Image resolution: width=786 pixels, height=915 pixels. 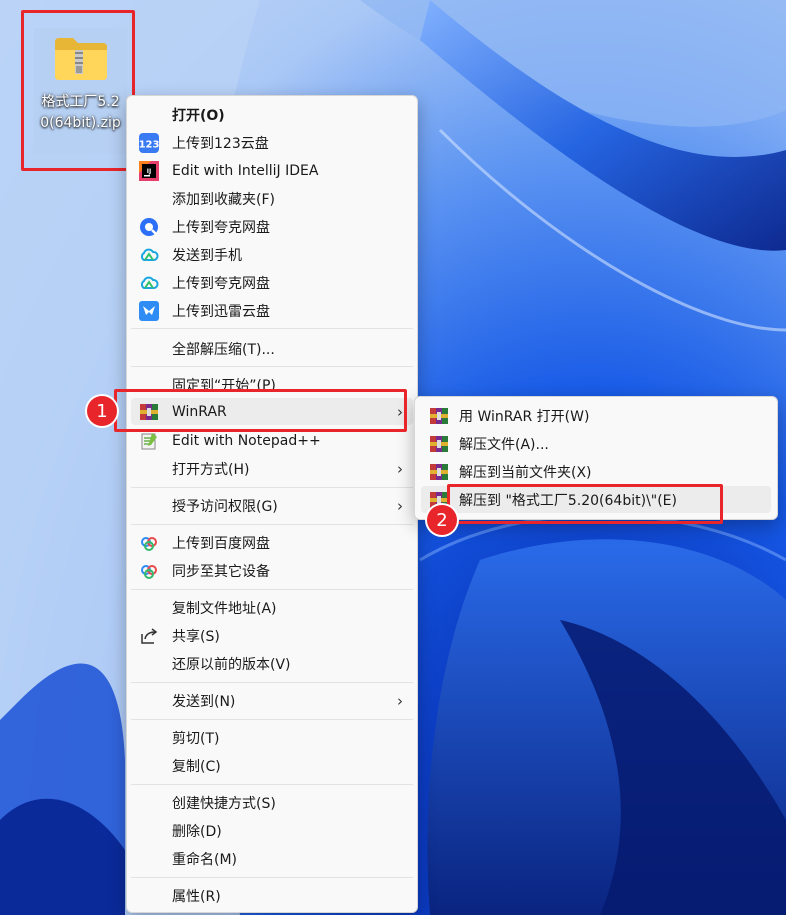 What do you see at coordinates (272, 468) in the screenshot?
I see `menu-item-open-with: 打开方式(H) ›` at bounding box center [272, 468].